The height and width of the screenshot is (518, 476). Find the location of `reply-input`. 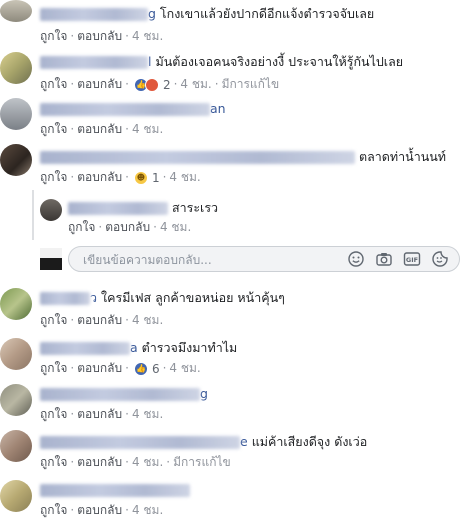

reply-input is located at coordinates (208, 260).